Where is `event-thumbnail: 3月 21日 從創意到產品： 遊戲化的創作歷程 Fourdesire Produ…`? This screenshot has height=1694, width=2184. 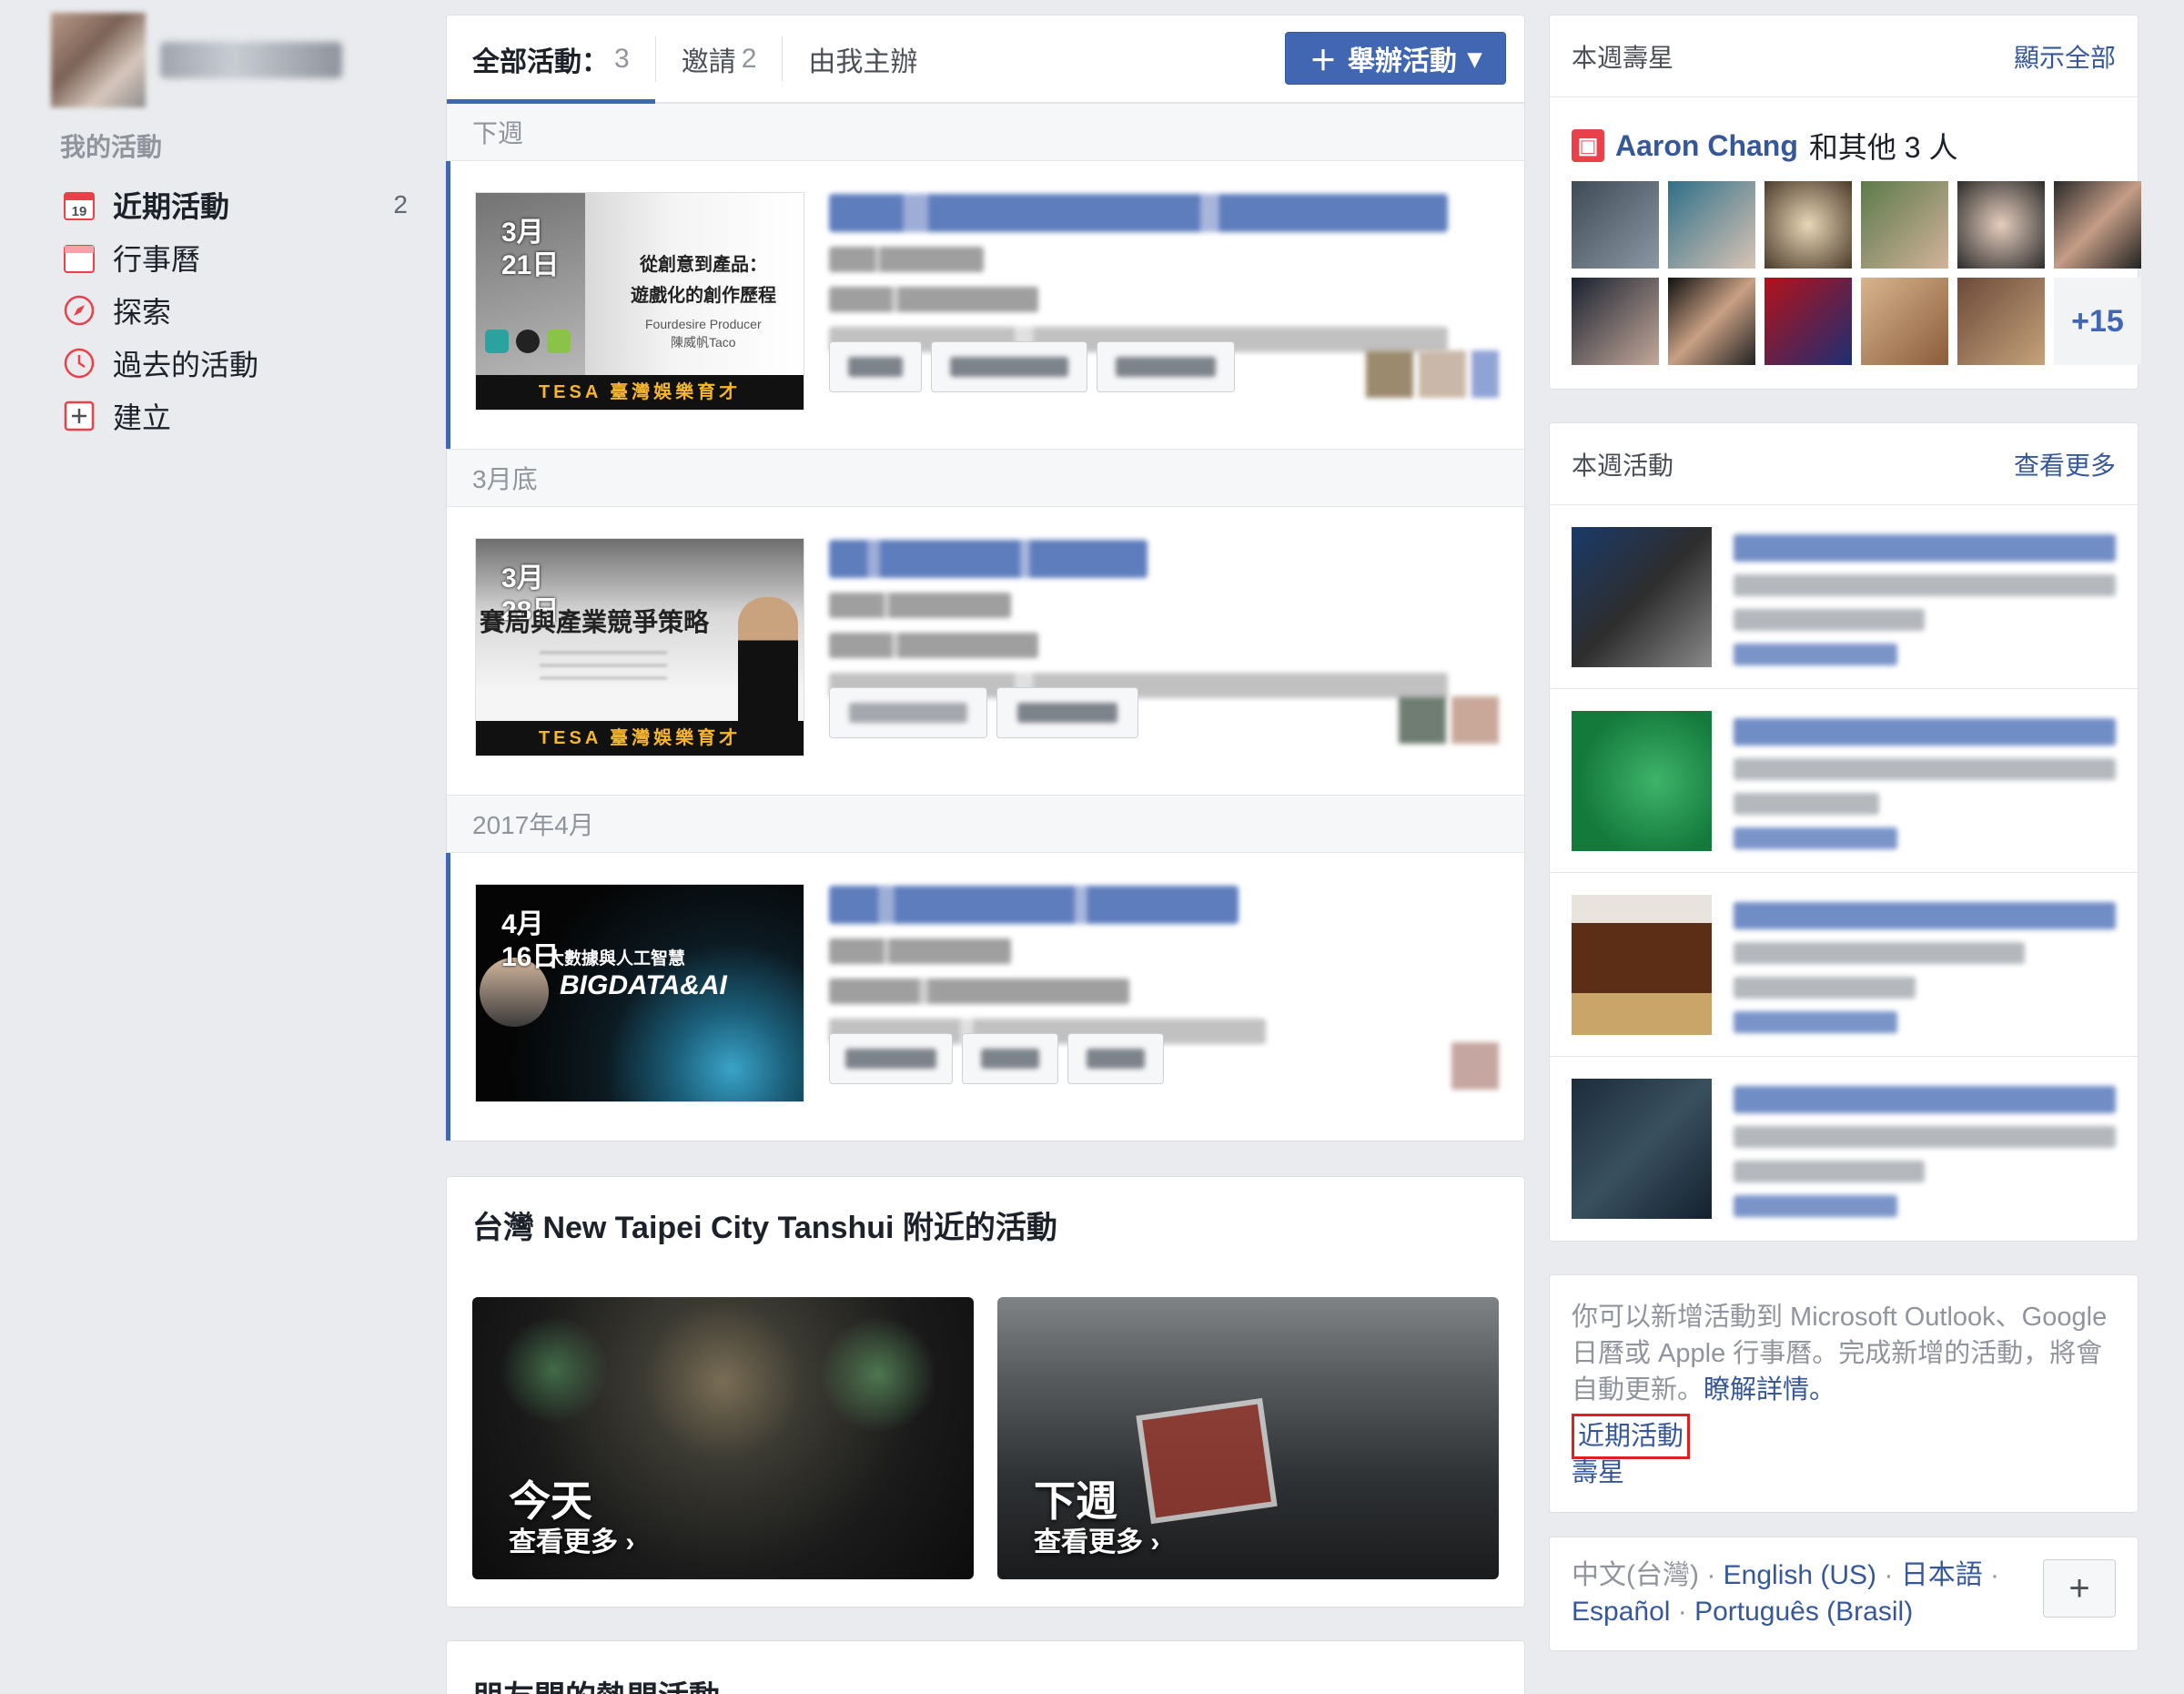
event-thumbnail: 3月 21日 從創意到產品： 遊戲化的創作歷程 Fourdesire Produ… is located at coordinates (640, 301).